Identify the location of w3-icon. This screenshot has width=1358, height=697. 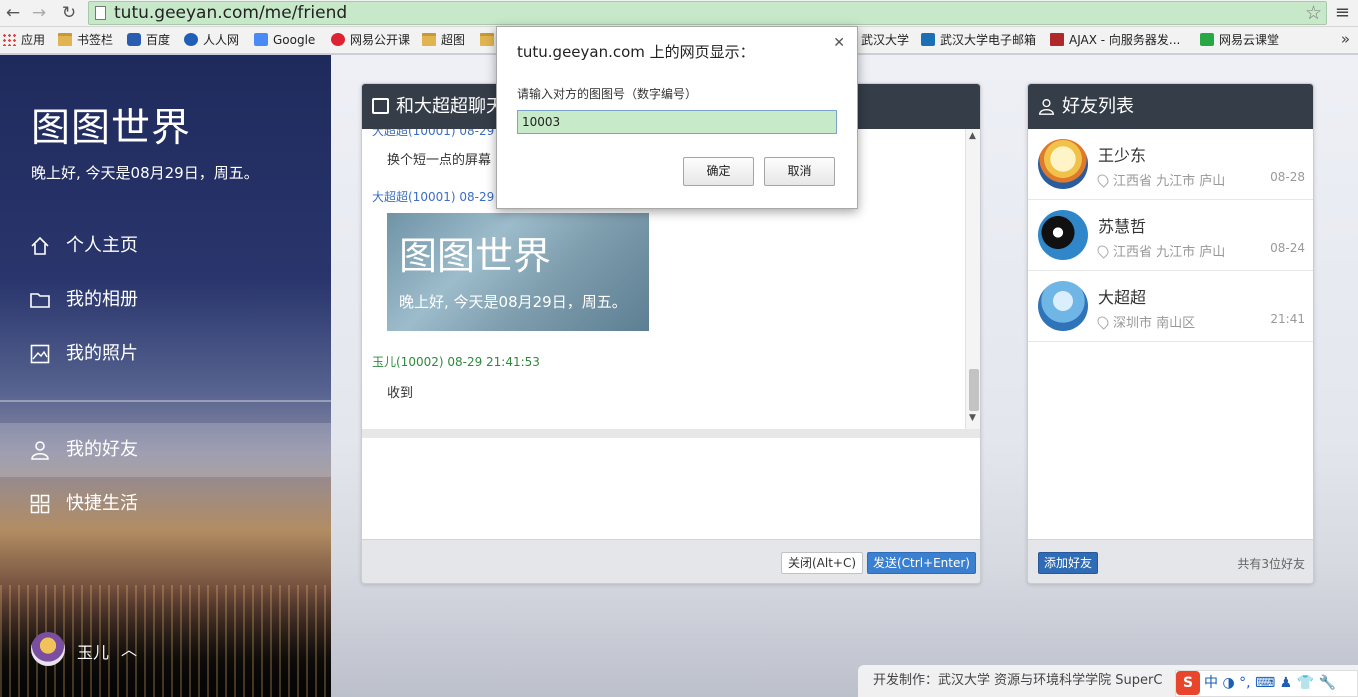
(1057, 39).